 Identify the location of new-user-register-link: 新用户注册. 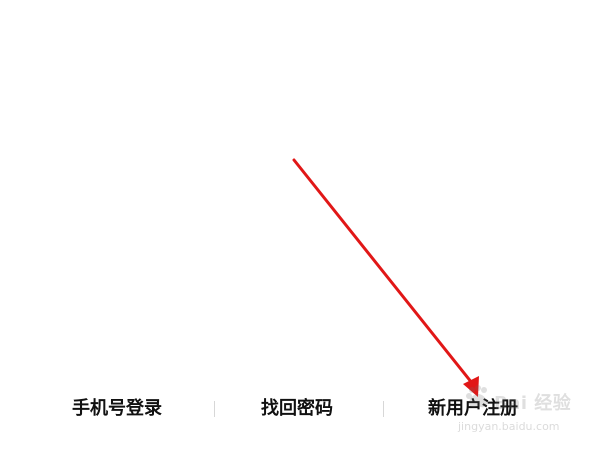
(473, 409).